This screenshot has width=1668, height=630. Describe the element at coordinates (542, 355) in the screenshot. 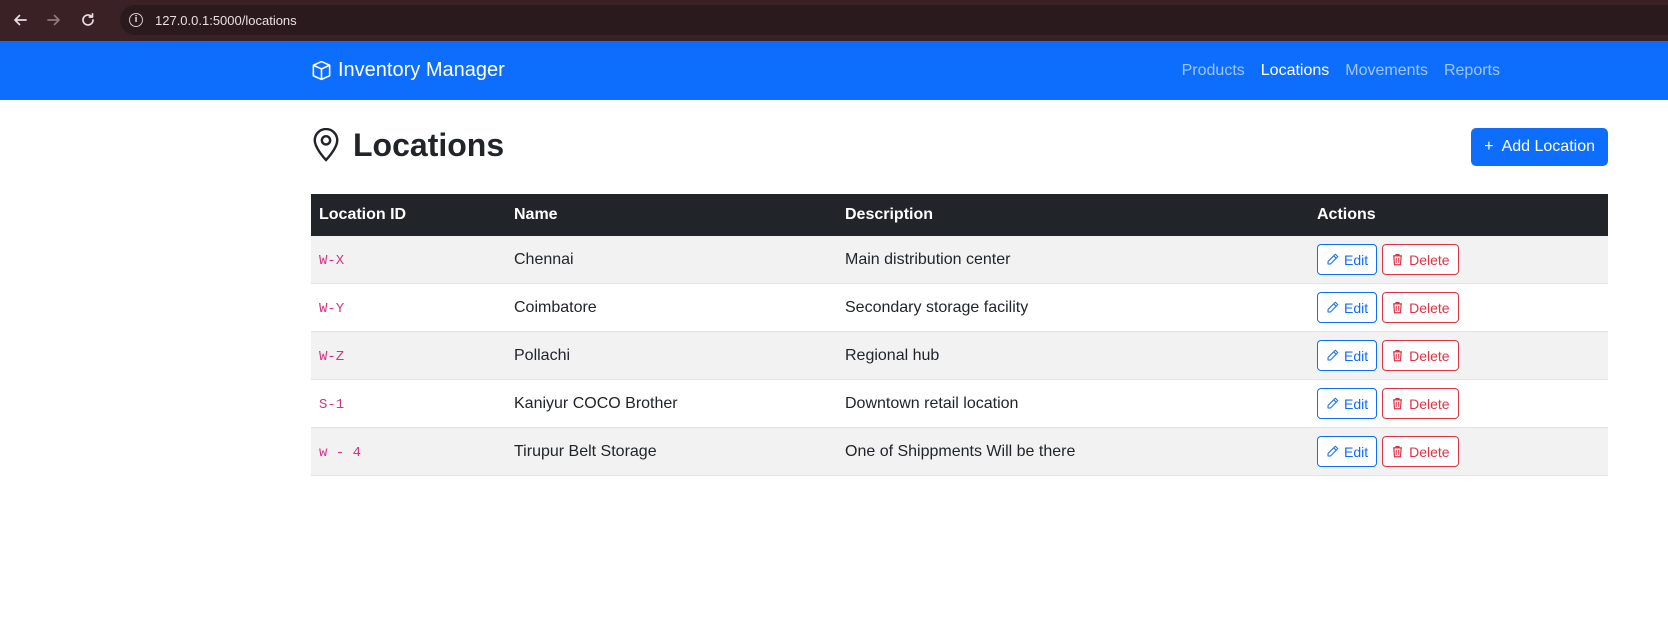

I see `location-name: Pollachi` at that location.